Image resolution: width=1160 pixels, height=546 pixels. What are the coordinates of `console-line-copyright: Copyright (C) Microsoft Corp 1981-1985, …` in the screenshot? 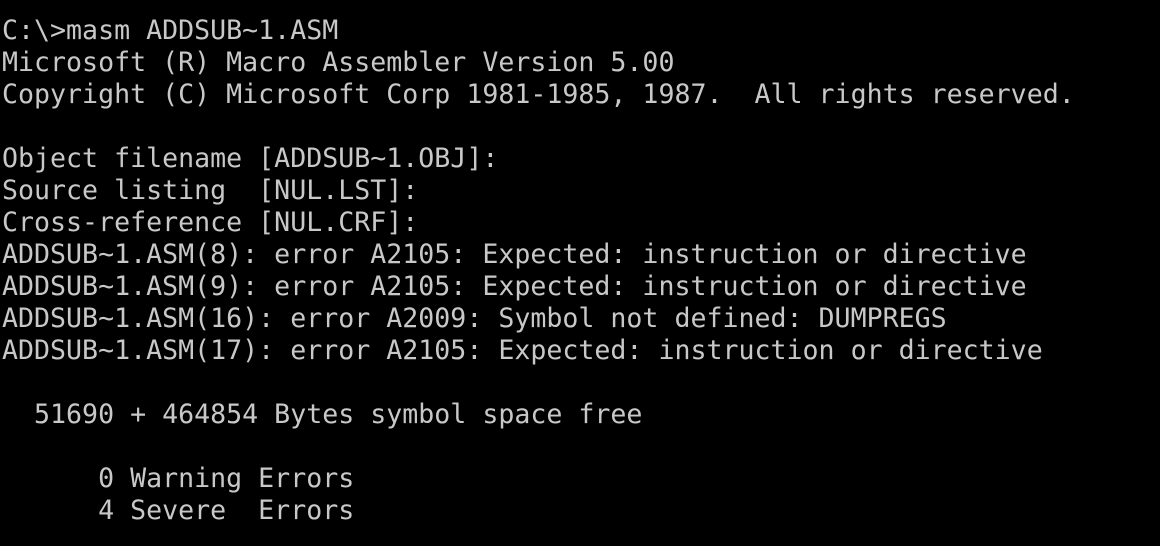 It's located at (538, 94).